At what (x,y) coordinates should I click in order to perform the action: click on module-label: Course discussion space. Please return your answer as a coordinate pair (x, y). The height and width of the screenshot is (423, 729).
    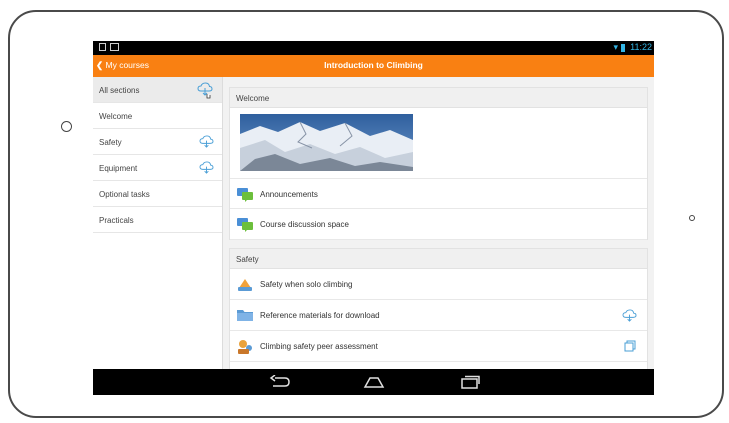
    Looking at the image, I should click on (304, 224).